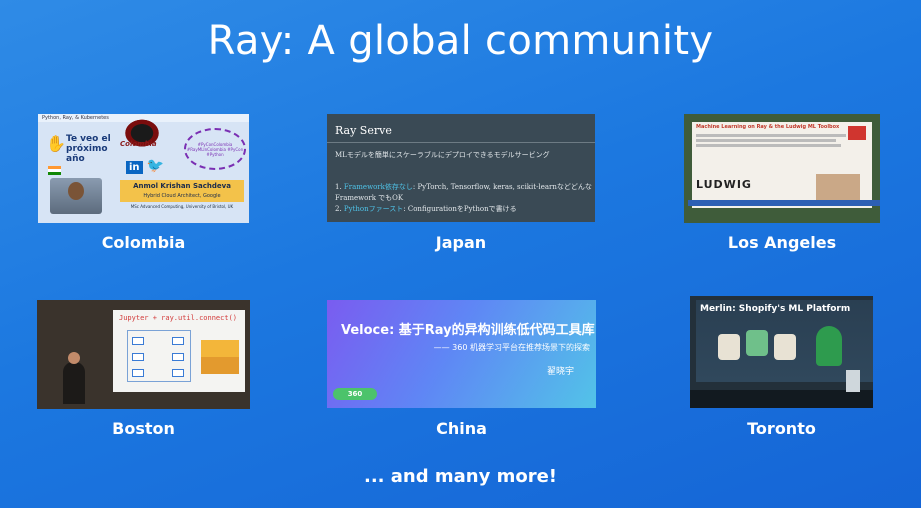 The width and height of the screenshot is (921, 508). Describe the element at coordinates (338, 209) in the screenshot. I see `list-number: 2.` at that location.